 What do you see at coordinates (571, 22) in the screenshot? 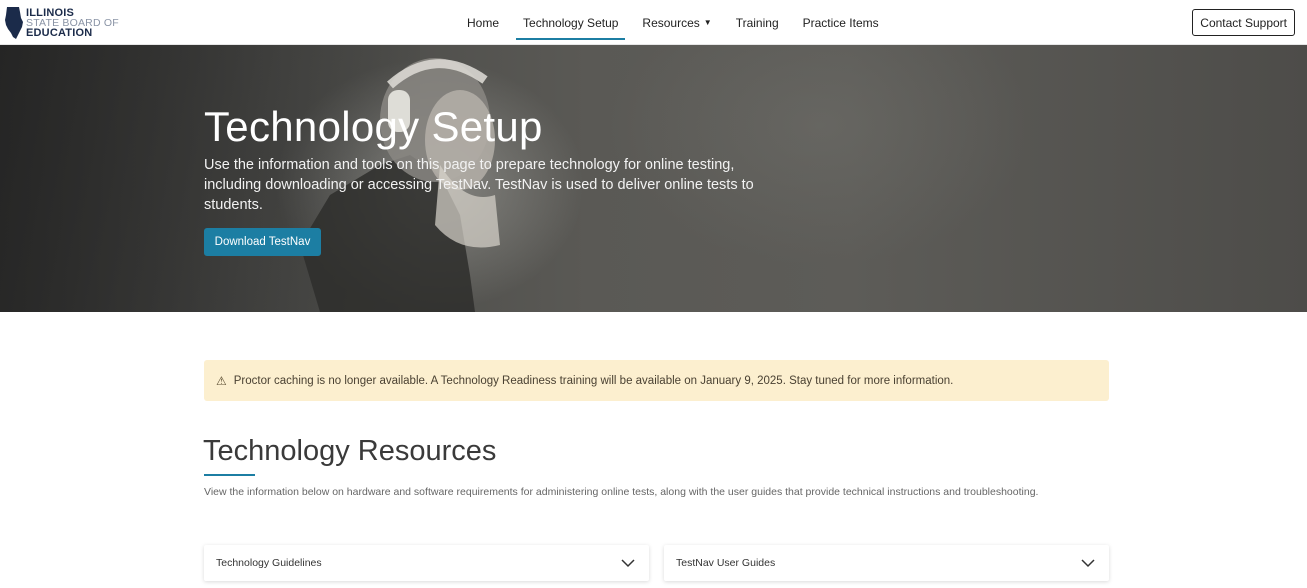
I see `nav-technology-setup: Technology Setup` at bounding box center [571, 22].